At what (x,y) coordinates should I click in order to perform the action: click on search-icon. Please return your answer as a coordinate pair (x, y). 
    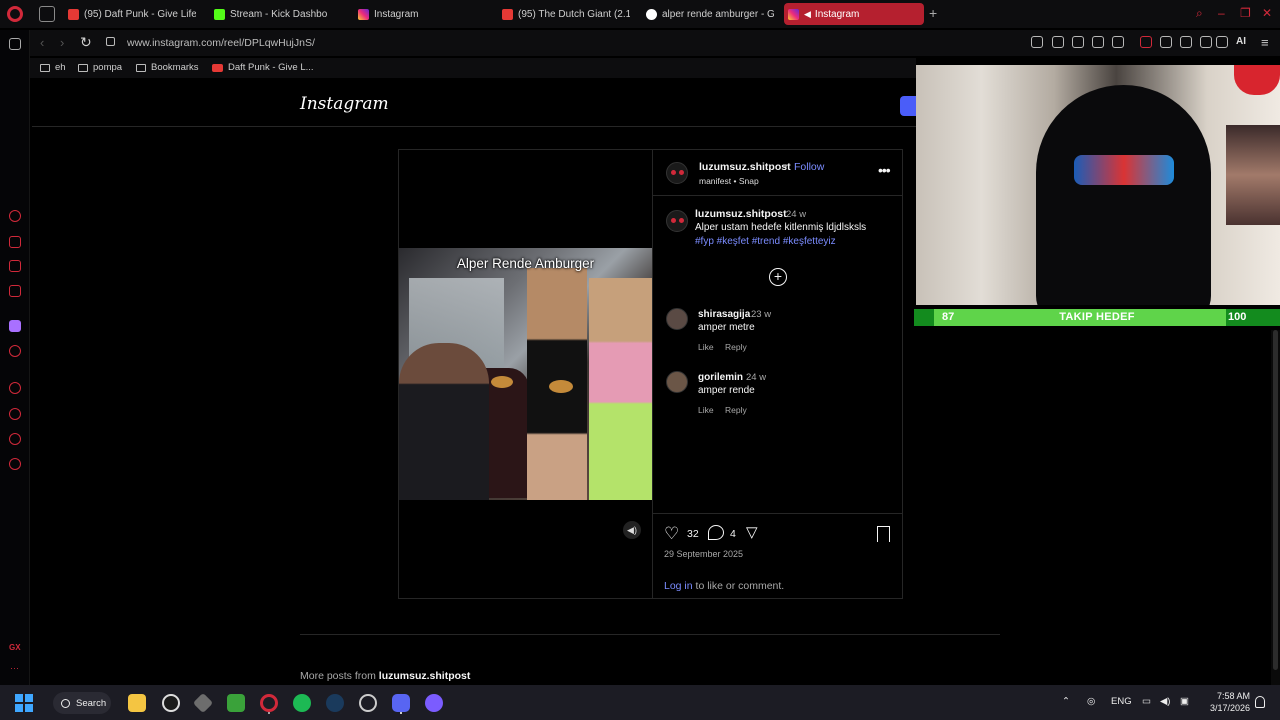
    Looking at the image, I should click on (65, 703).